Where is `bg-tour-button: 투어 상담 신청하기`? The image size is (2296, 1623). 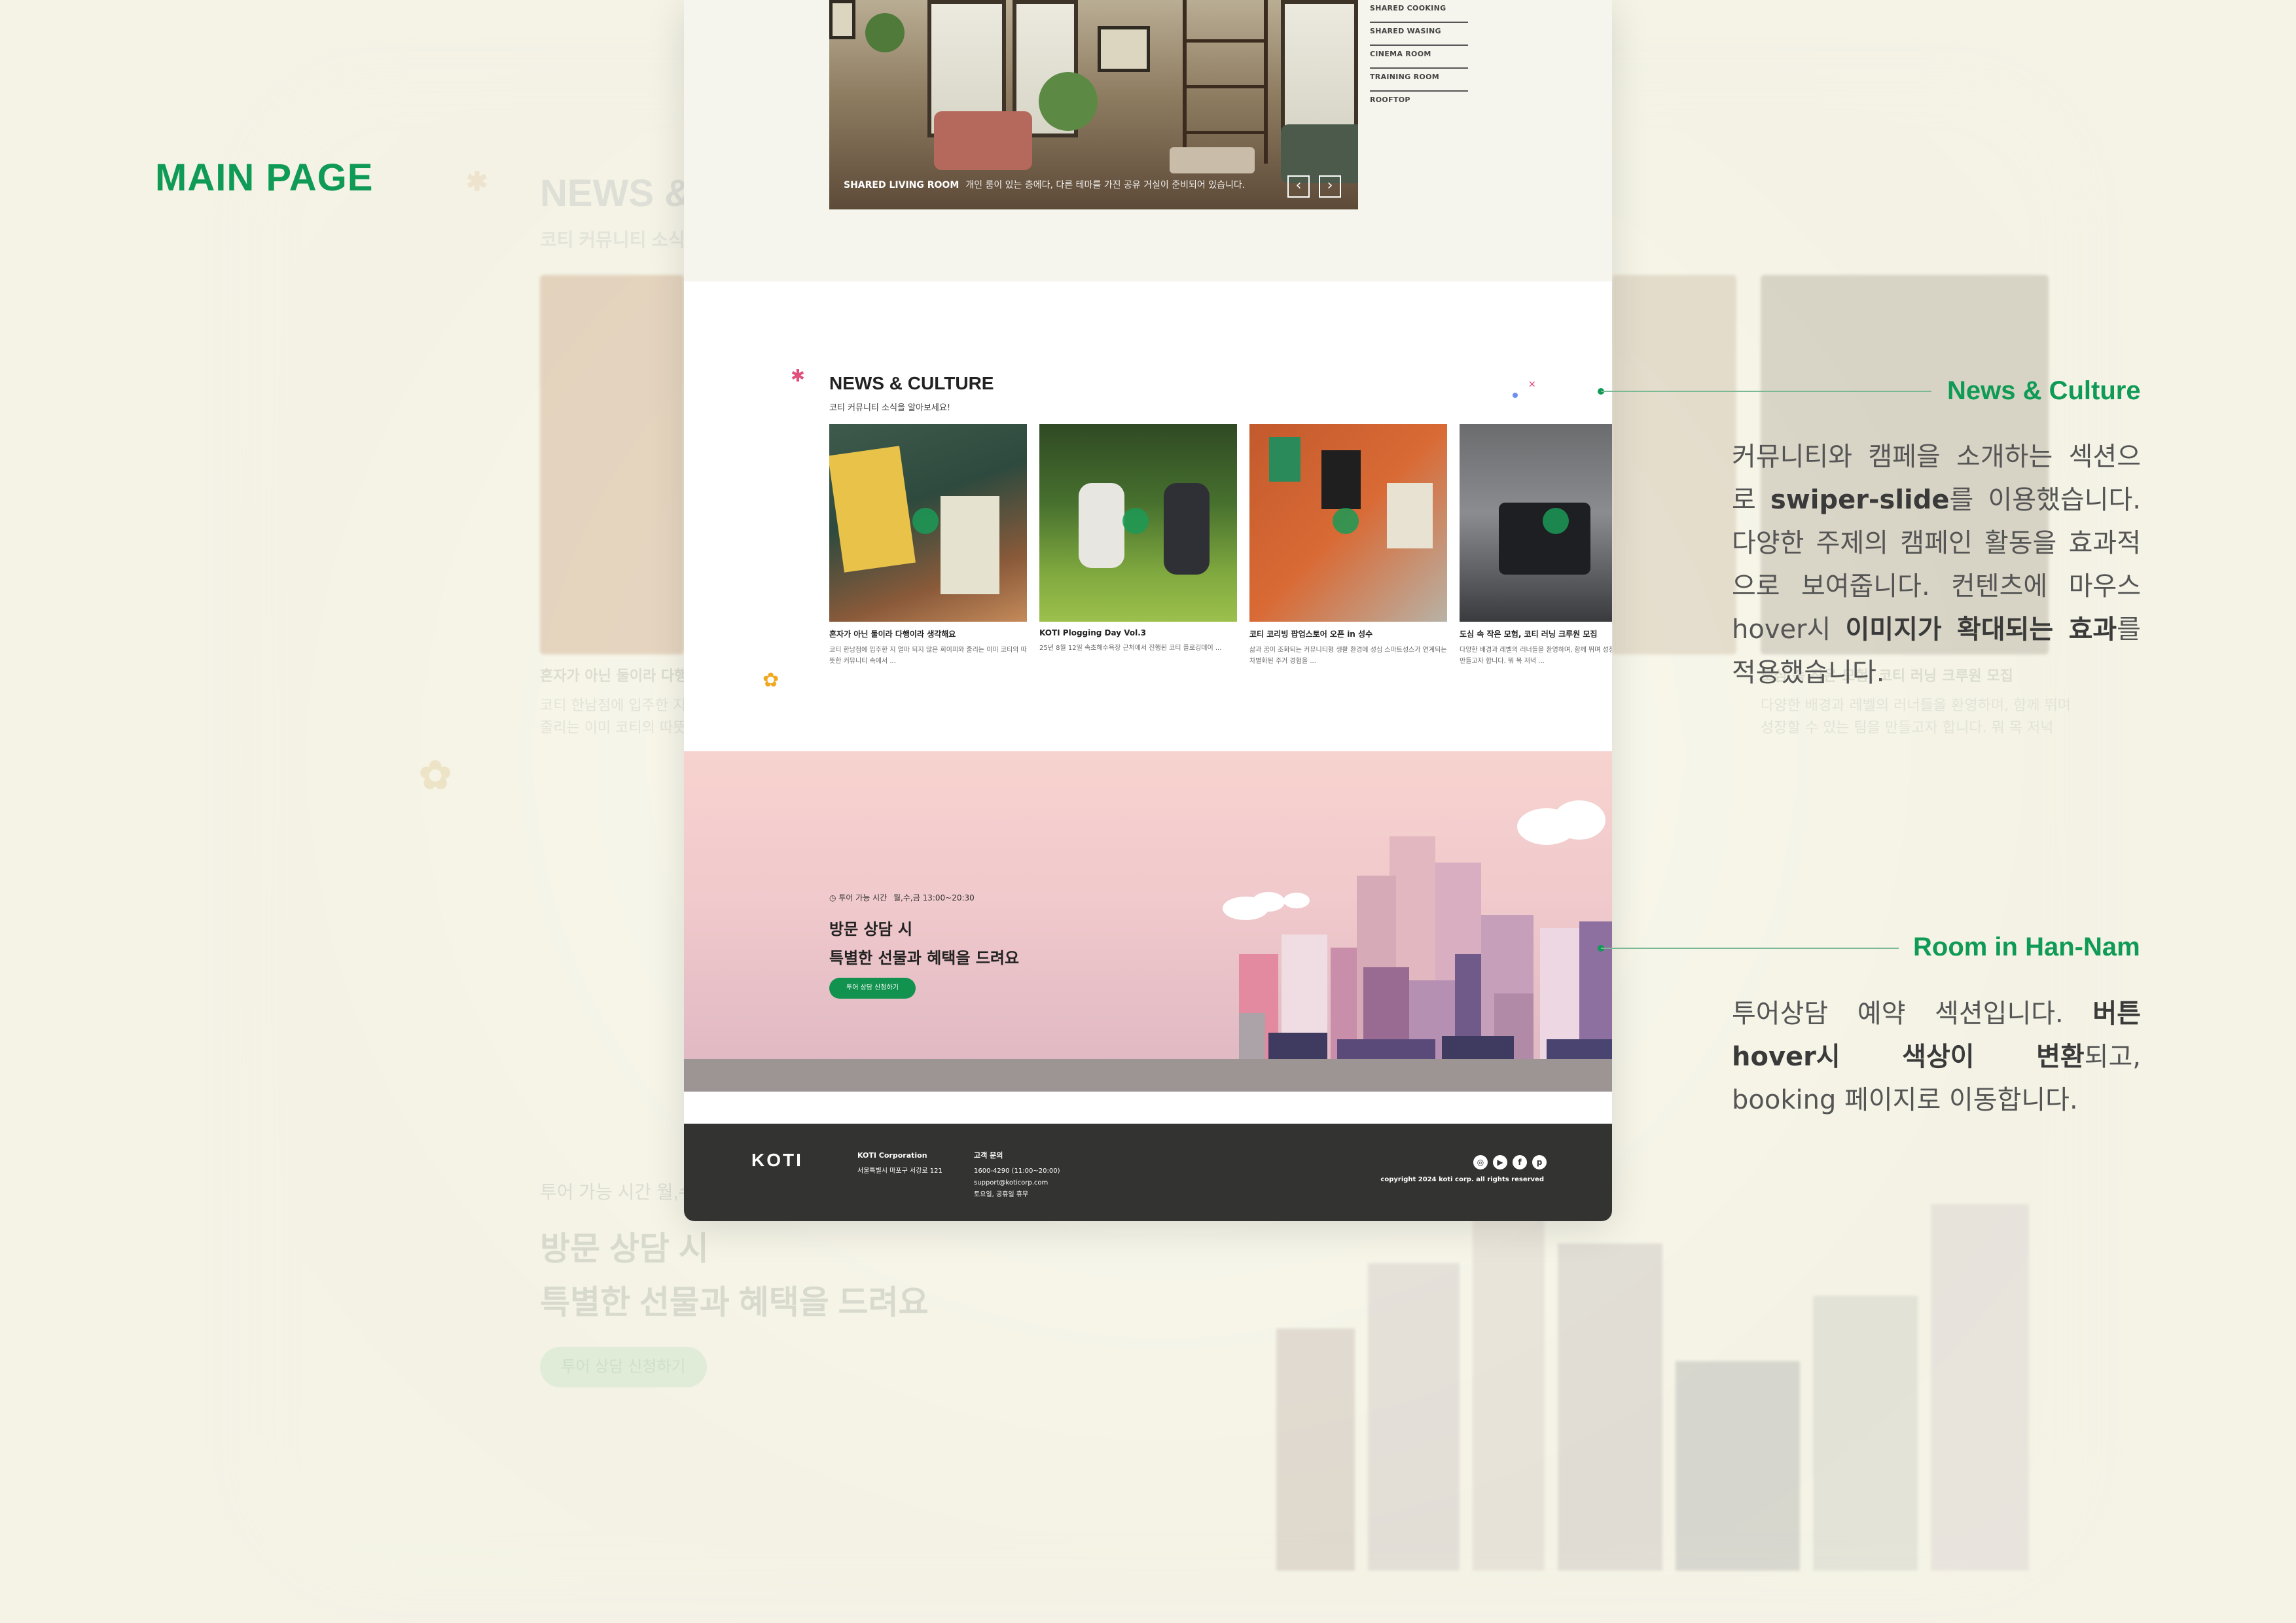
bg-tour-button: 투어 상담 신청하기 is located at coordinates (623, 1367).